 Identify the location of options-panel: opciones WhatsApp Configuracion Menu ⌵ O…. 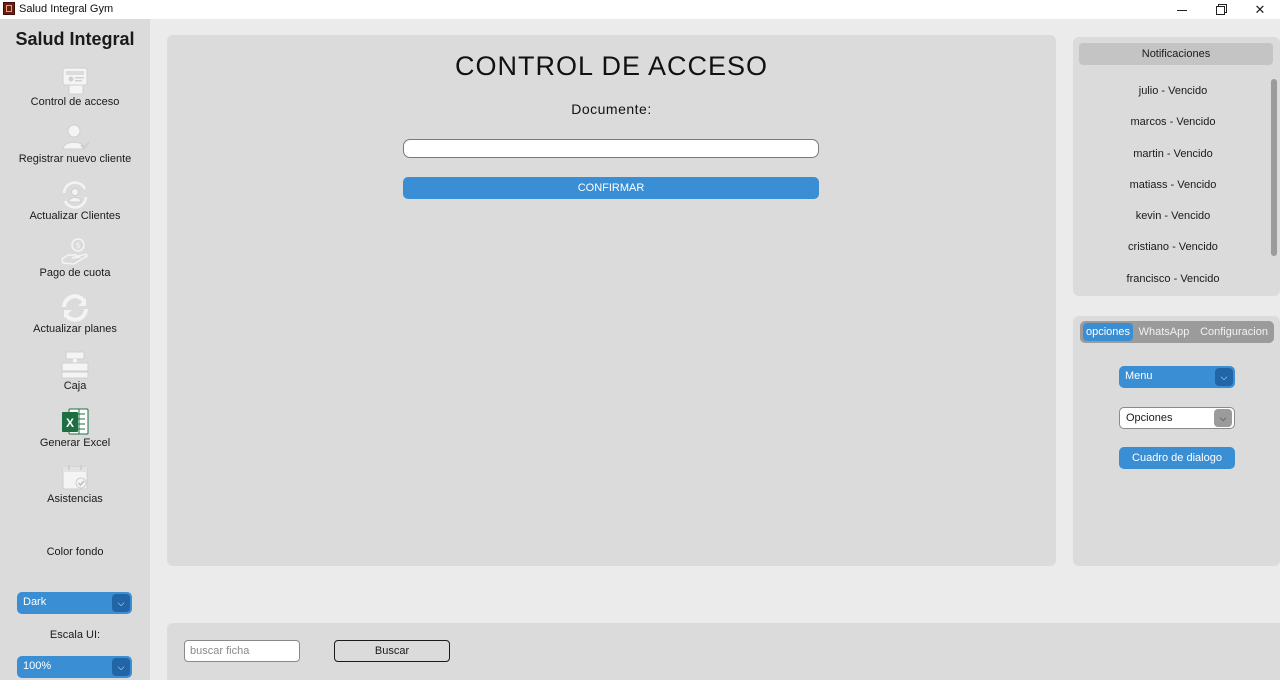
(1176, 441).